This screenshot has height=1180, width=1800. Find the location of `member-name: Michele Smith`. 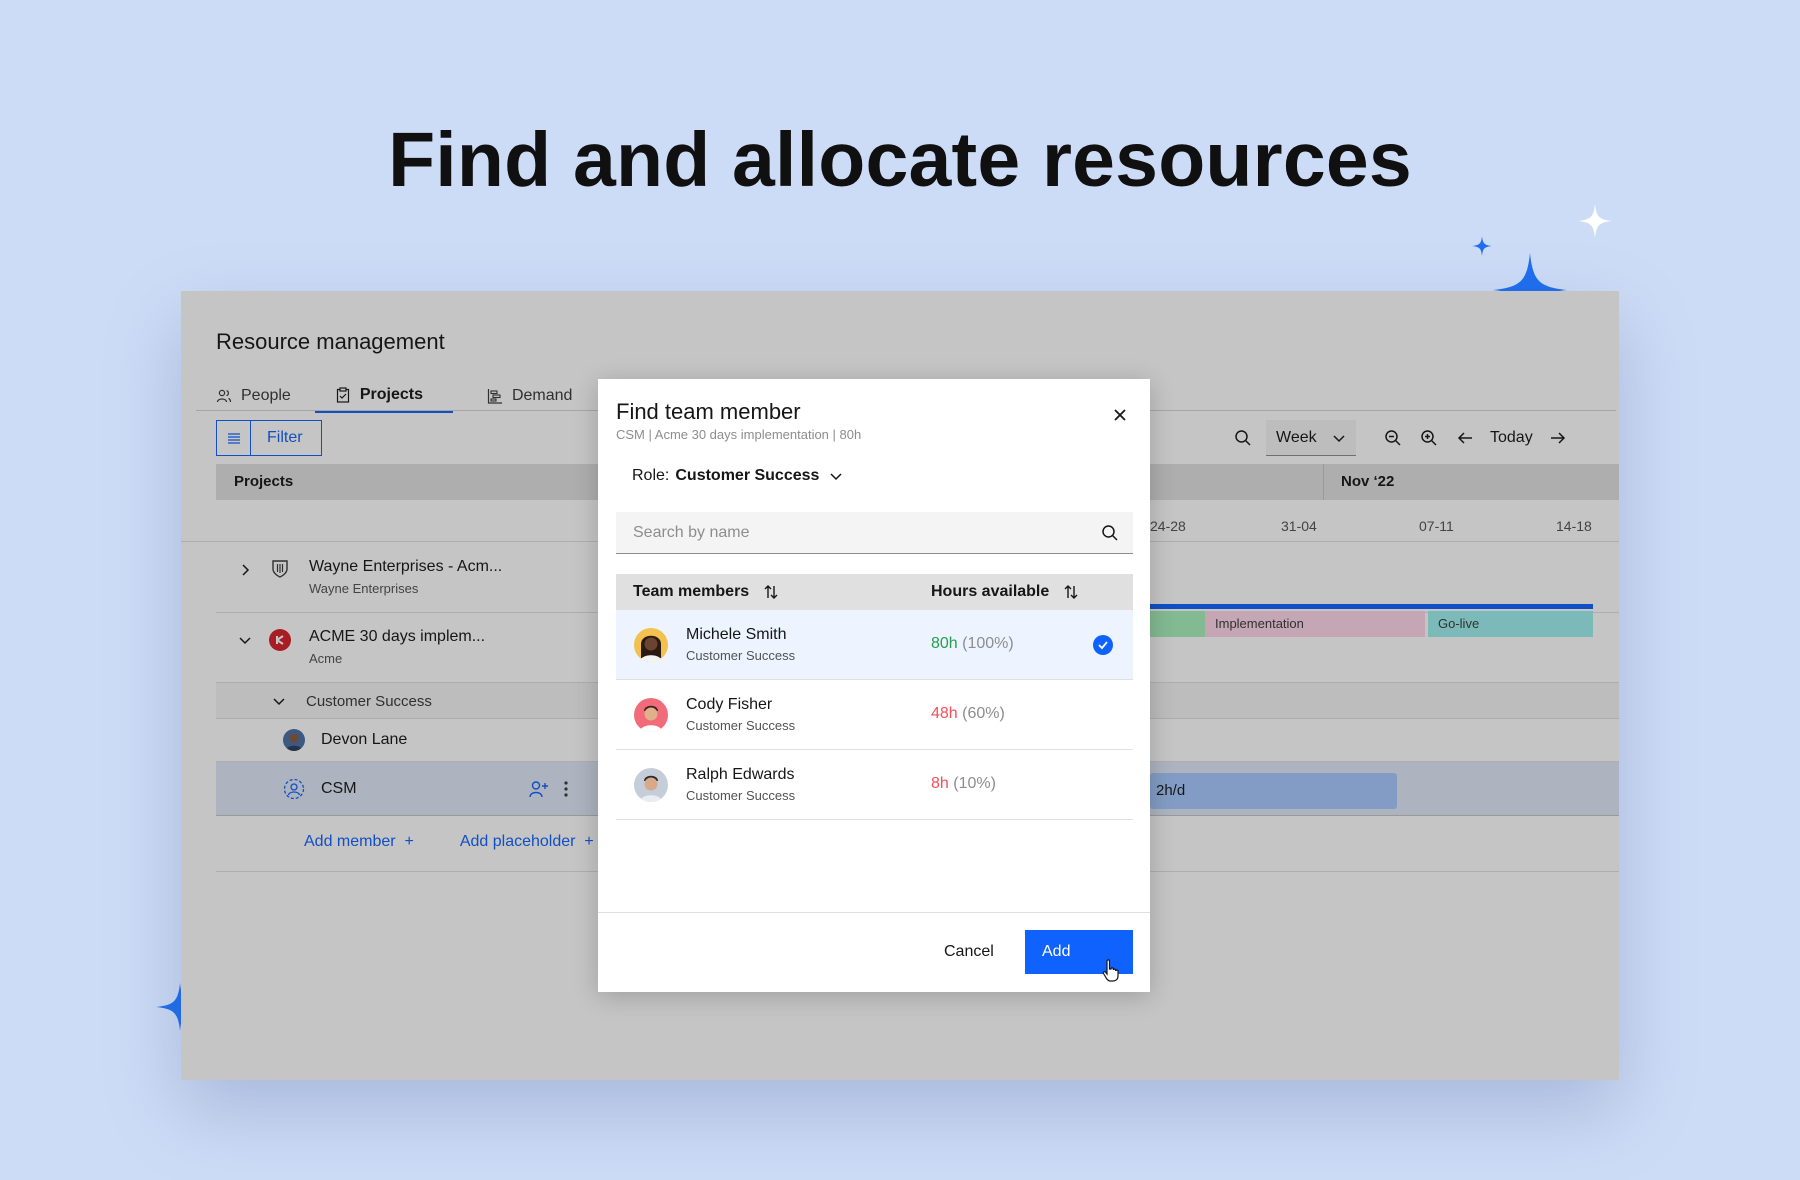

member-name: Michele Smith is located at coordinates (736, 634).